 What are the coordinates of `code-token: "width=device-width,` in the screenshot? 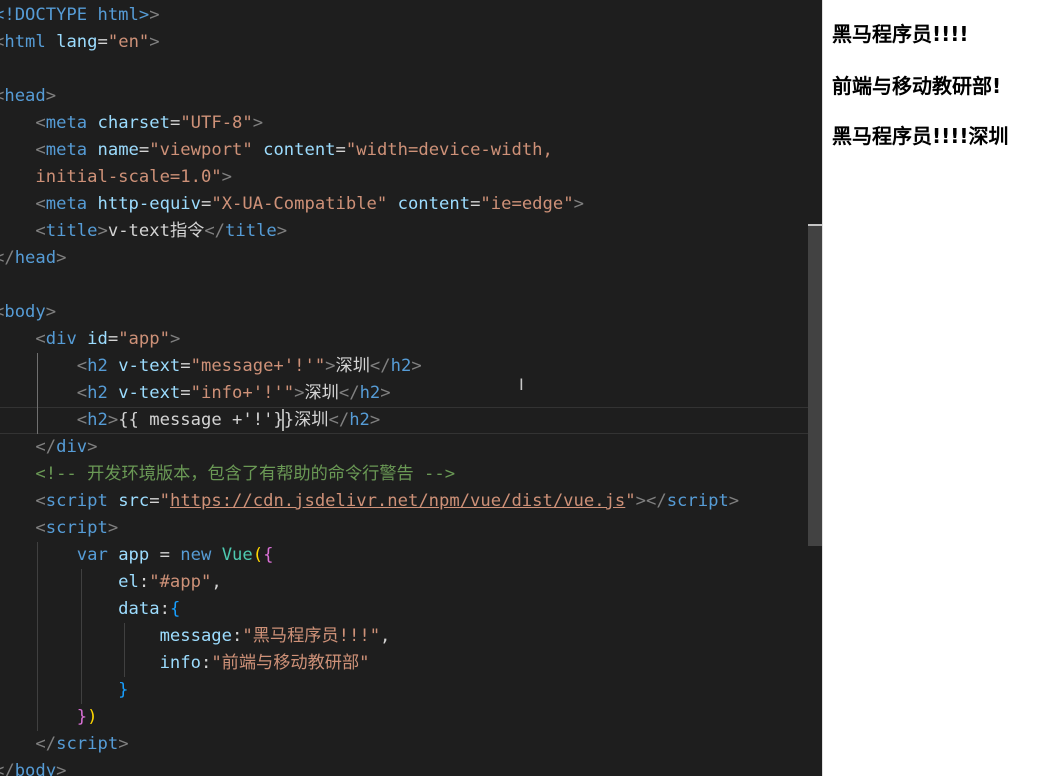 It's located at (449, 150).